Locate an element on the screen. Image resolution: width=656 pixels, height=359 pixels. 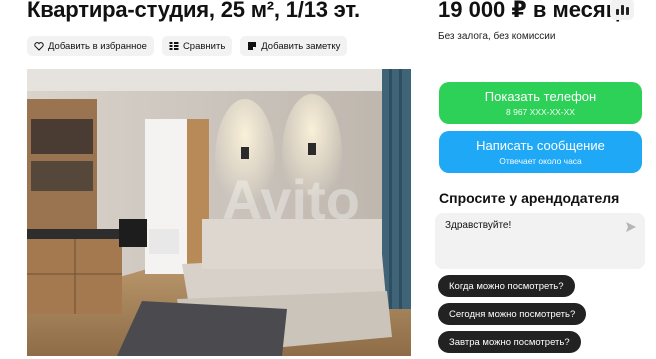
add-to-favorites-button: Добавить в избранное is located at coordinates (90, 46).